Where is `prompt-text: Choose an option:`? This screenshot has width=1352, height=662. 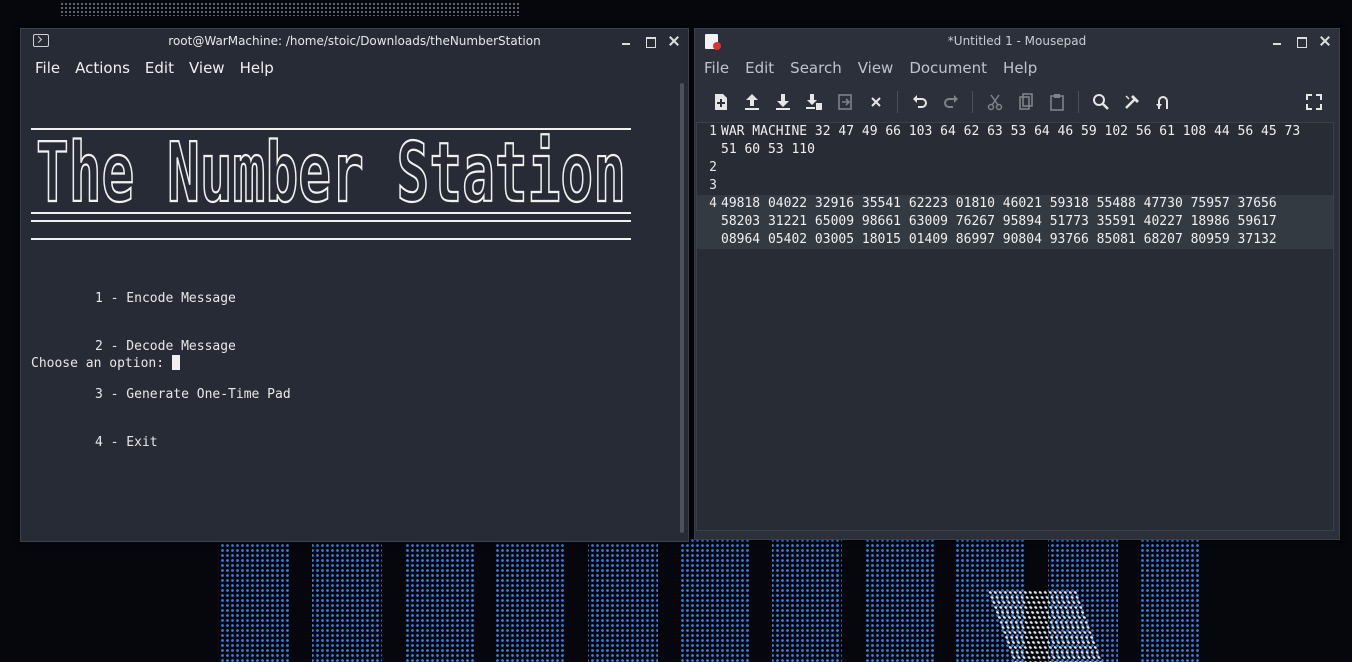
prompt-text: Choose an option: is located at coordinates (101, 363).